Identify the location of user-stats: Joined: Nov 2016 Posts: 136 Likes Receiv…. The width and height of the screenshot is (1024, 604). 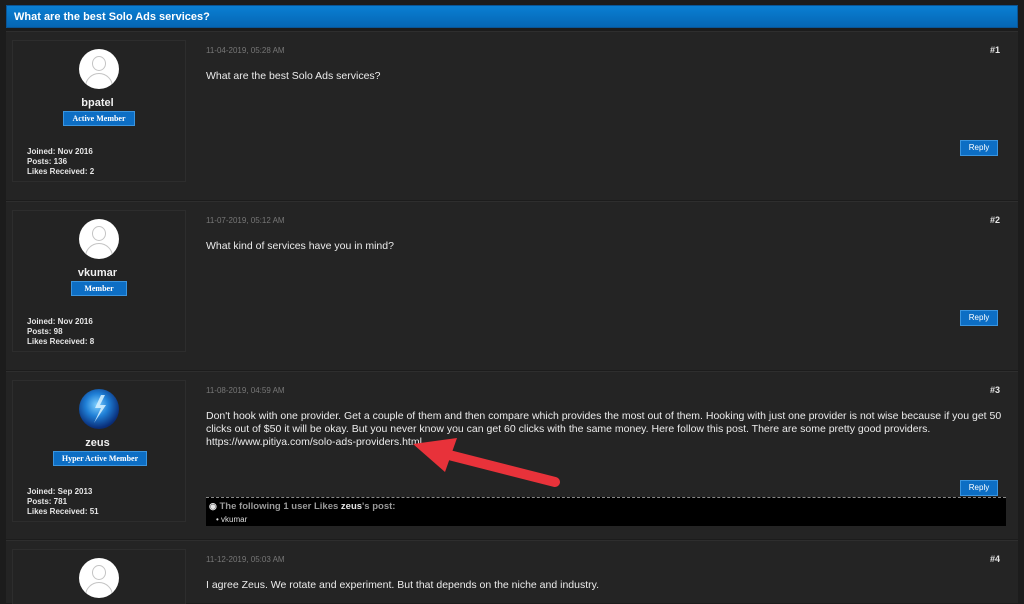
(60, 162).